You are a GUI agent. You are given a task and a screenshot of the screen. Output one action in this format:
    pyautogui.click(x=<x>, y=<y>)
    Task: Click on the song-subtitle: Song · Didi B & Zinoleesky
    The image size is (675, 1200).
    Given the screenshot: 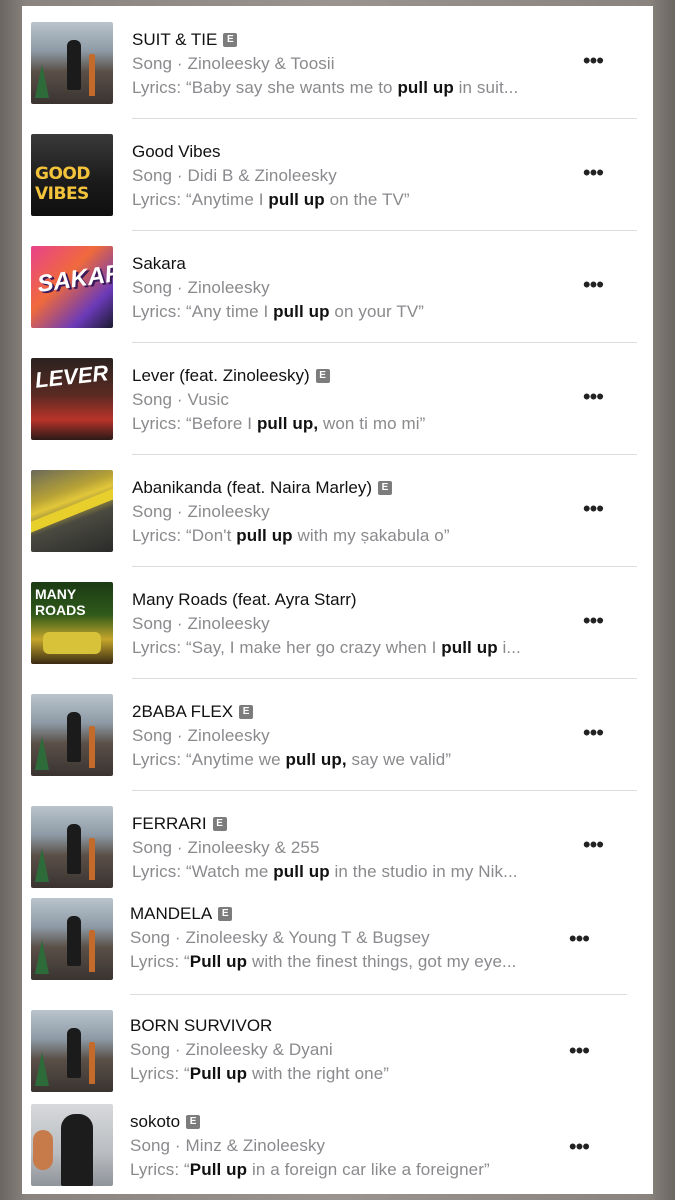 What is the action you would take?
    pyautogui.click(x=234, y=175)
    